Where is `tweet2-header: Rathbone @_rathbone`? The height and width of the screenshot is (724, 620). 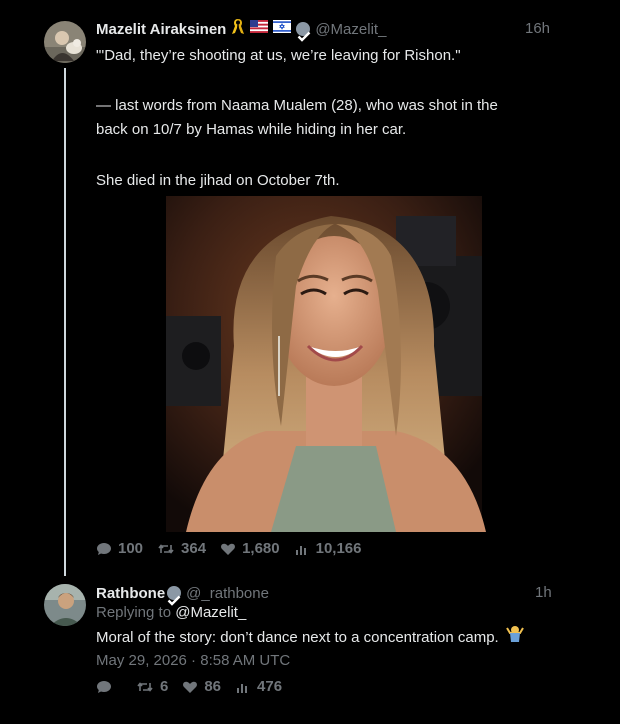 tweet2-header: Rathbone @_rathbone is located at coordinates (182, 594).